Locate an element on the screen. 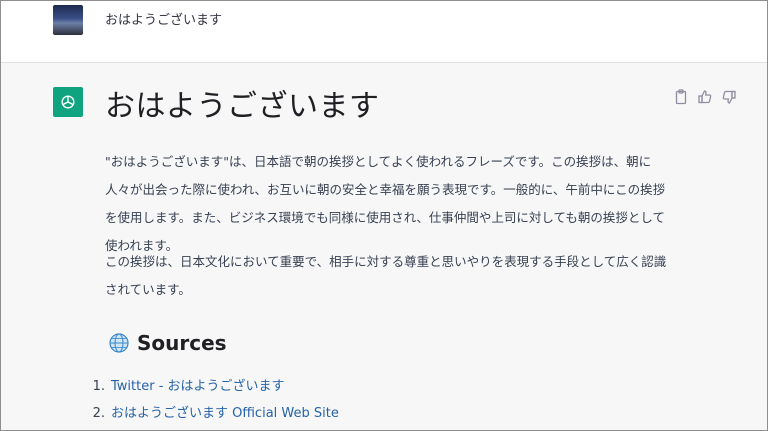 This screenshot has height=431, width=768. assistant-avatar is located at coordinates (68, 102).